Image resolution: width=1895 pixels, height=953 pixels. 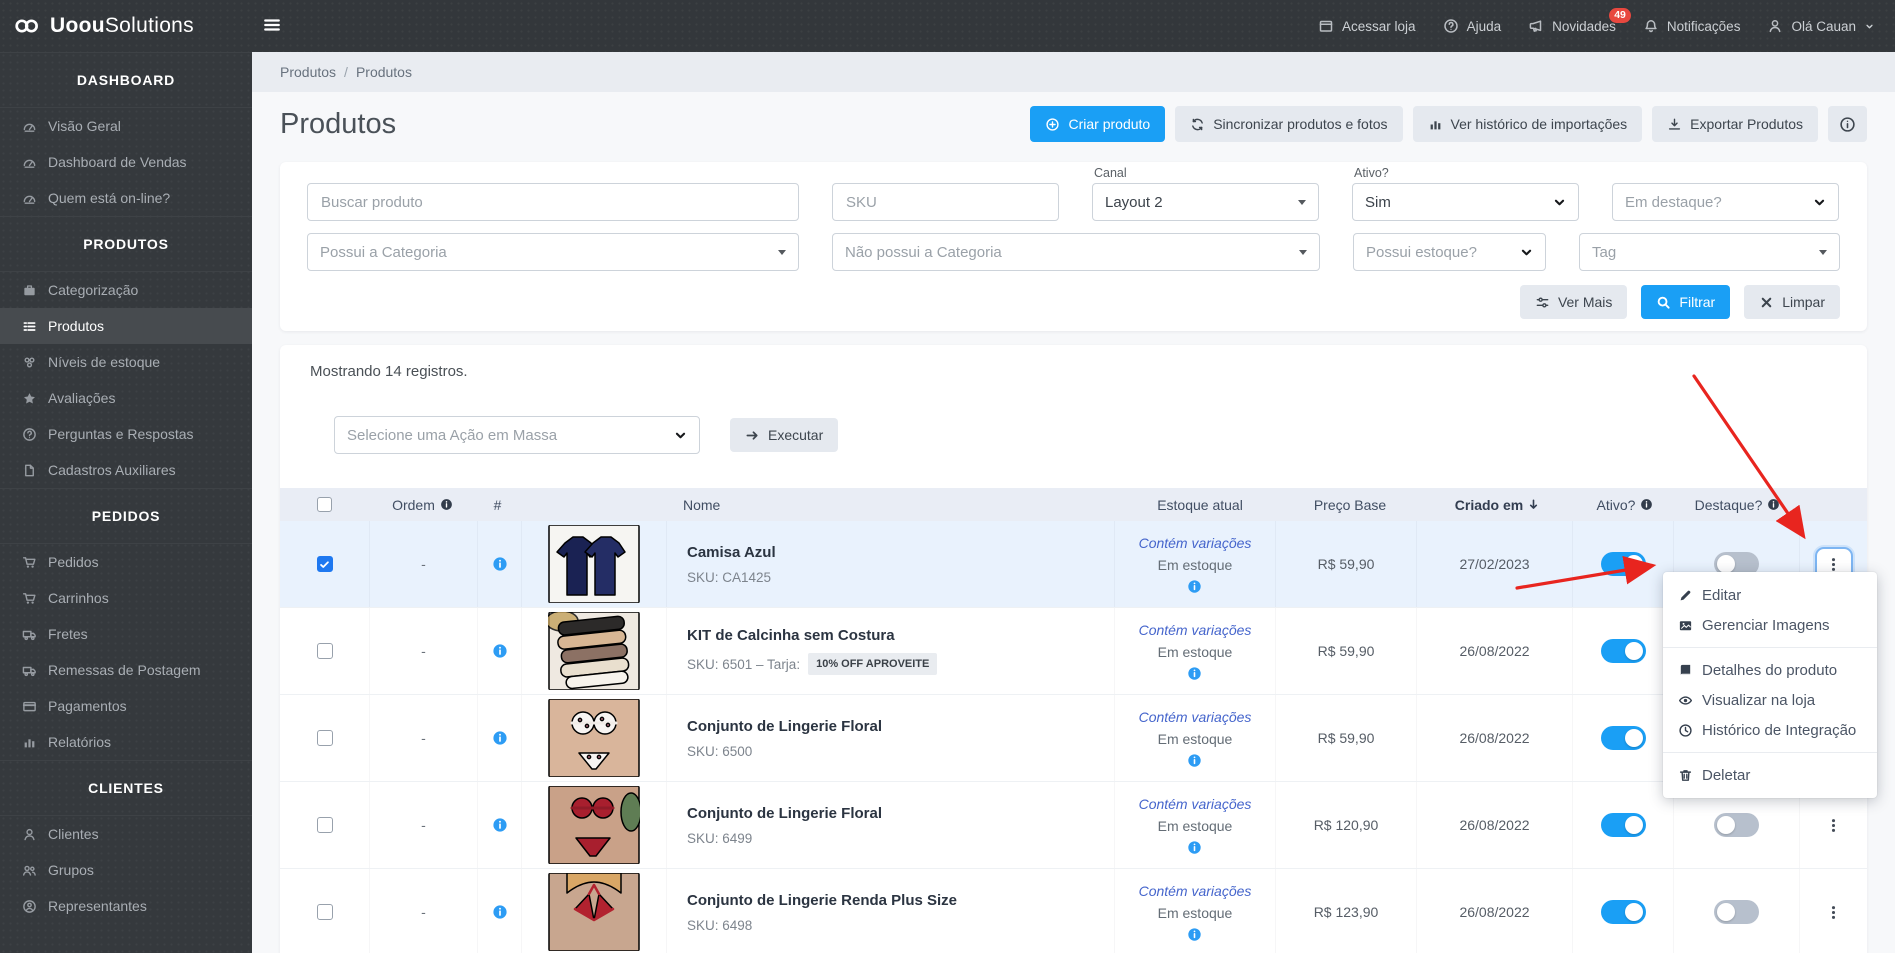 I want to click on nav-help: Ajuda, so click(x=1472, y=26).